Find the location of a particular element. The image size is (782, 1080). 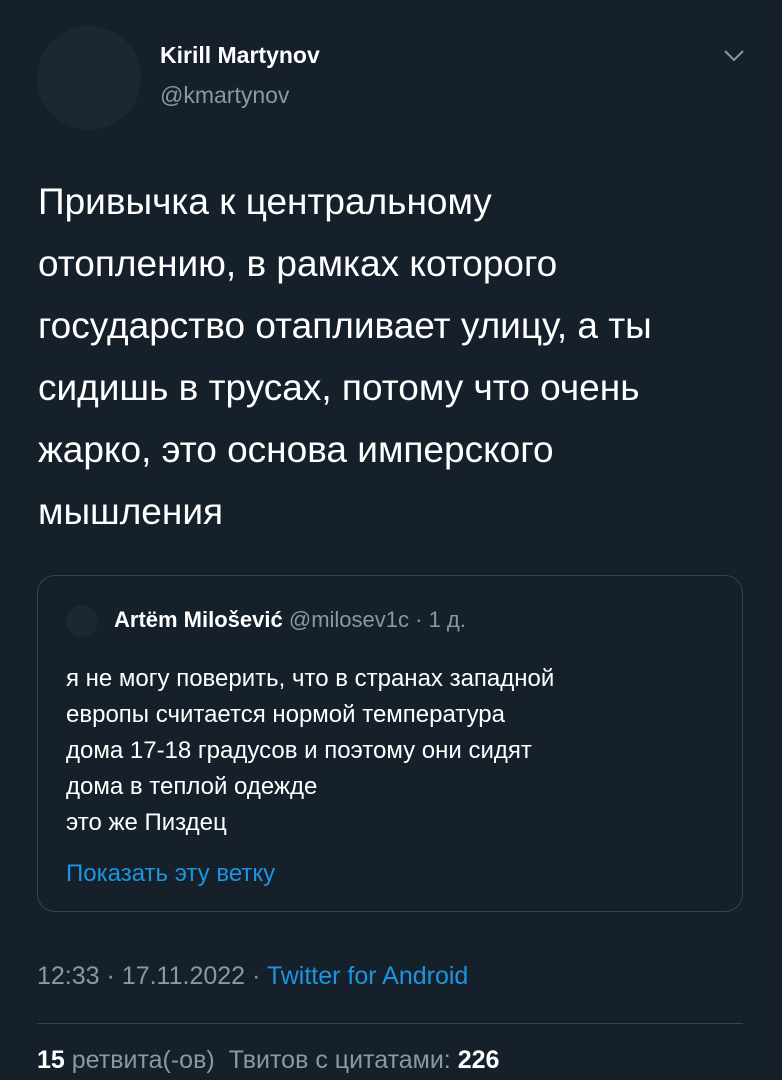

tweet-meta: 12:33 · 17.11.2022 · Twitter for Android is located at coordinates (252, 976).